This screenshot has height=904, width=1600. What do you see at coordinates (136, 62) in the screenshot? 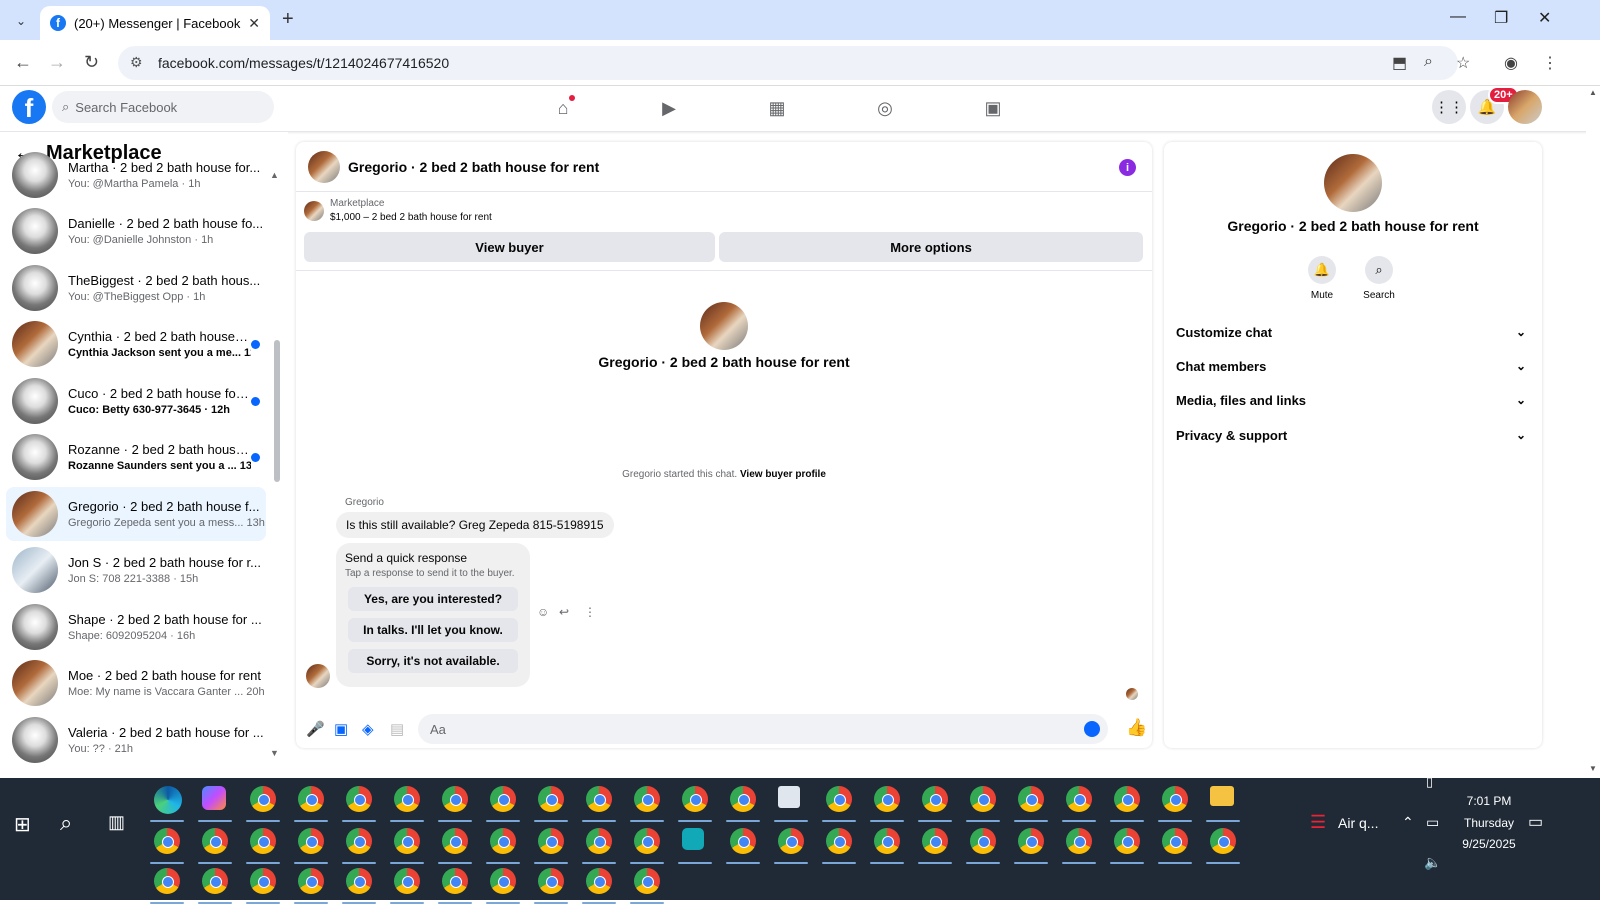
I see `site-info-icon: ⚙` at bounding box center [136, 62].